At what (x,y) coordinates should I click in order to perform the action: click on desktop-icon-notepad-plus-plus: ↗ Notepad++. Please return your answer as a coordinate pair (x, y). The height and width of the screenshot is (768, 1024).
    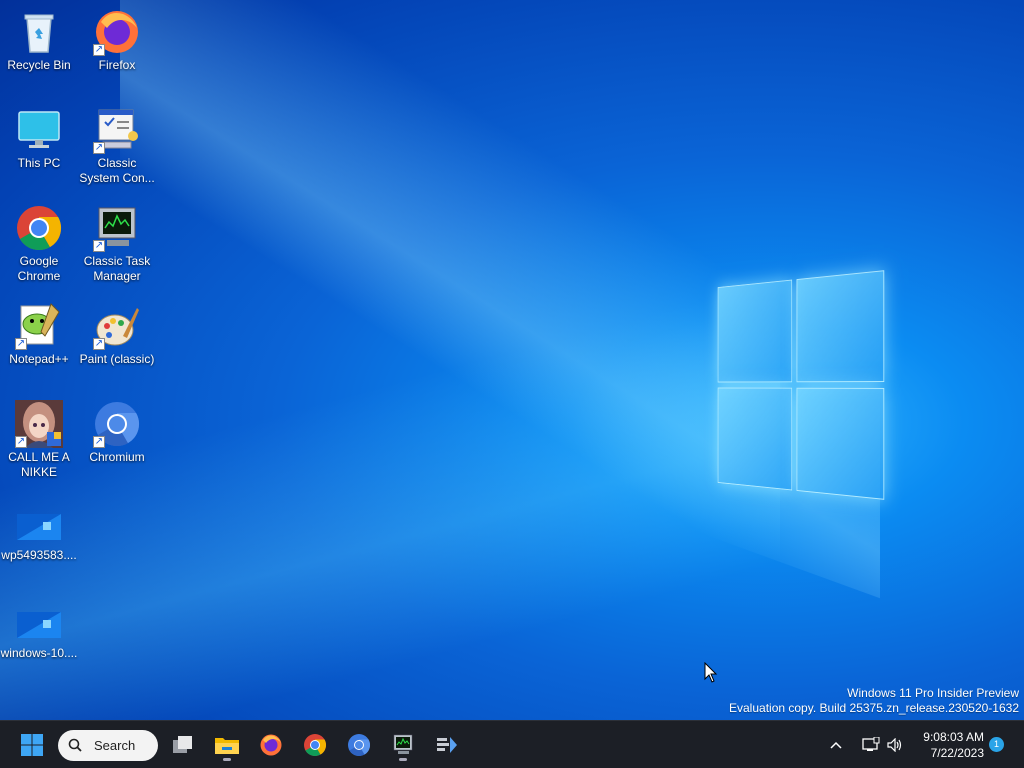
    Looking at the image, I should click on (39, 334).